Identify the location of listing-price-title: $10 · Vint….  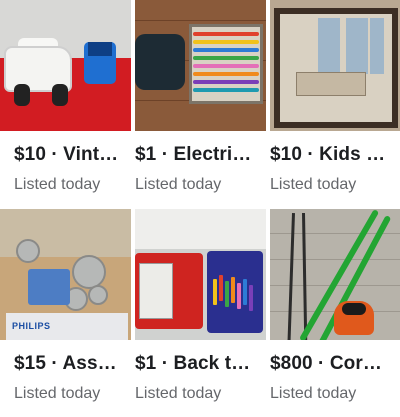
(73, 155).